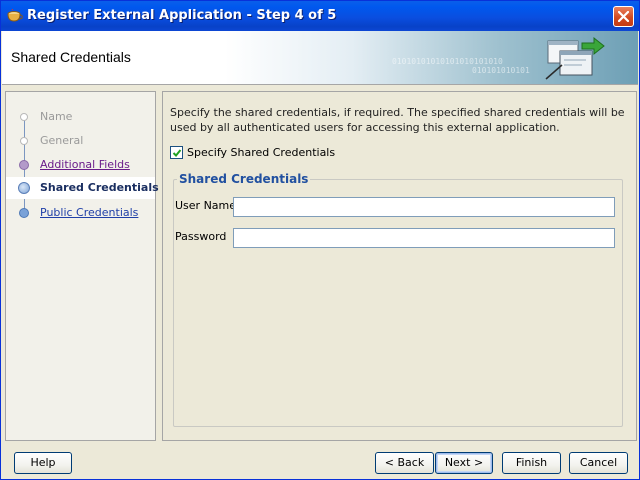 The height and width of the screenshot is (480, 640). Describe the element at coordinates (577, 59) in the screenshot. I see `window-forward-icon` at that location.